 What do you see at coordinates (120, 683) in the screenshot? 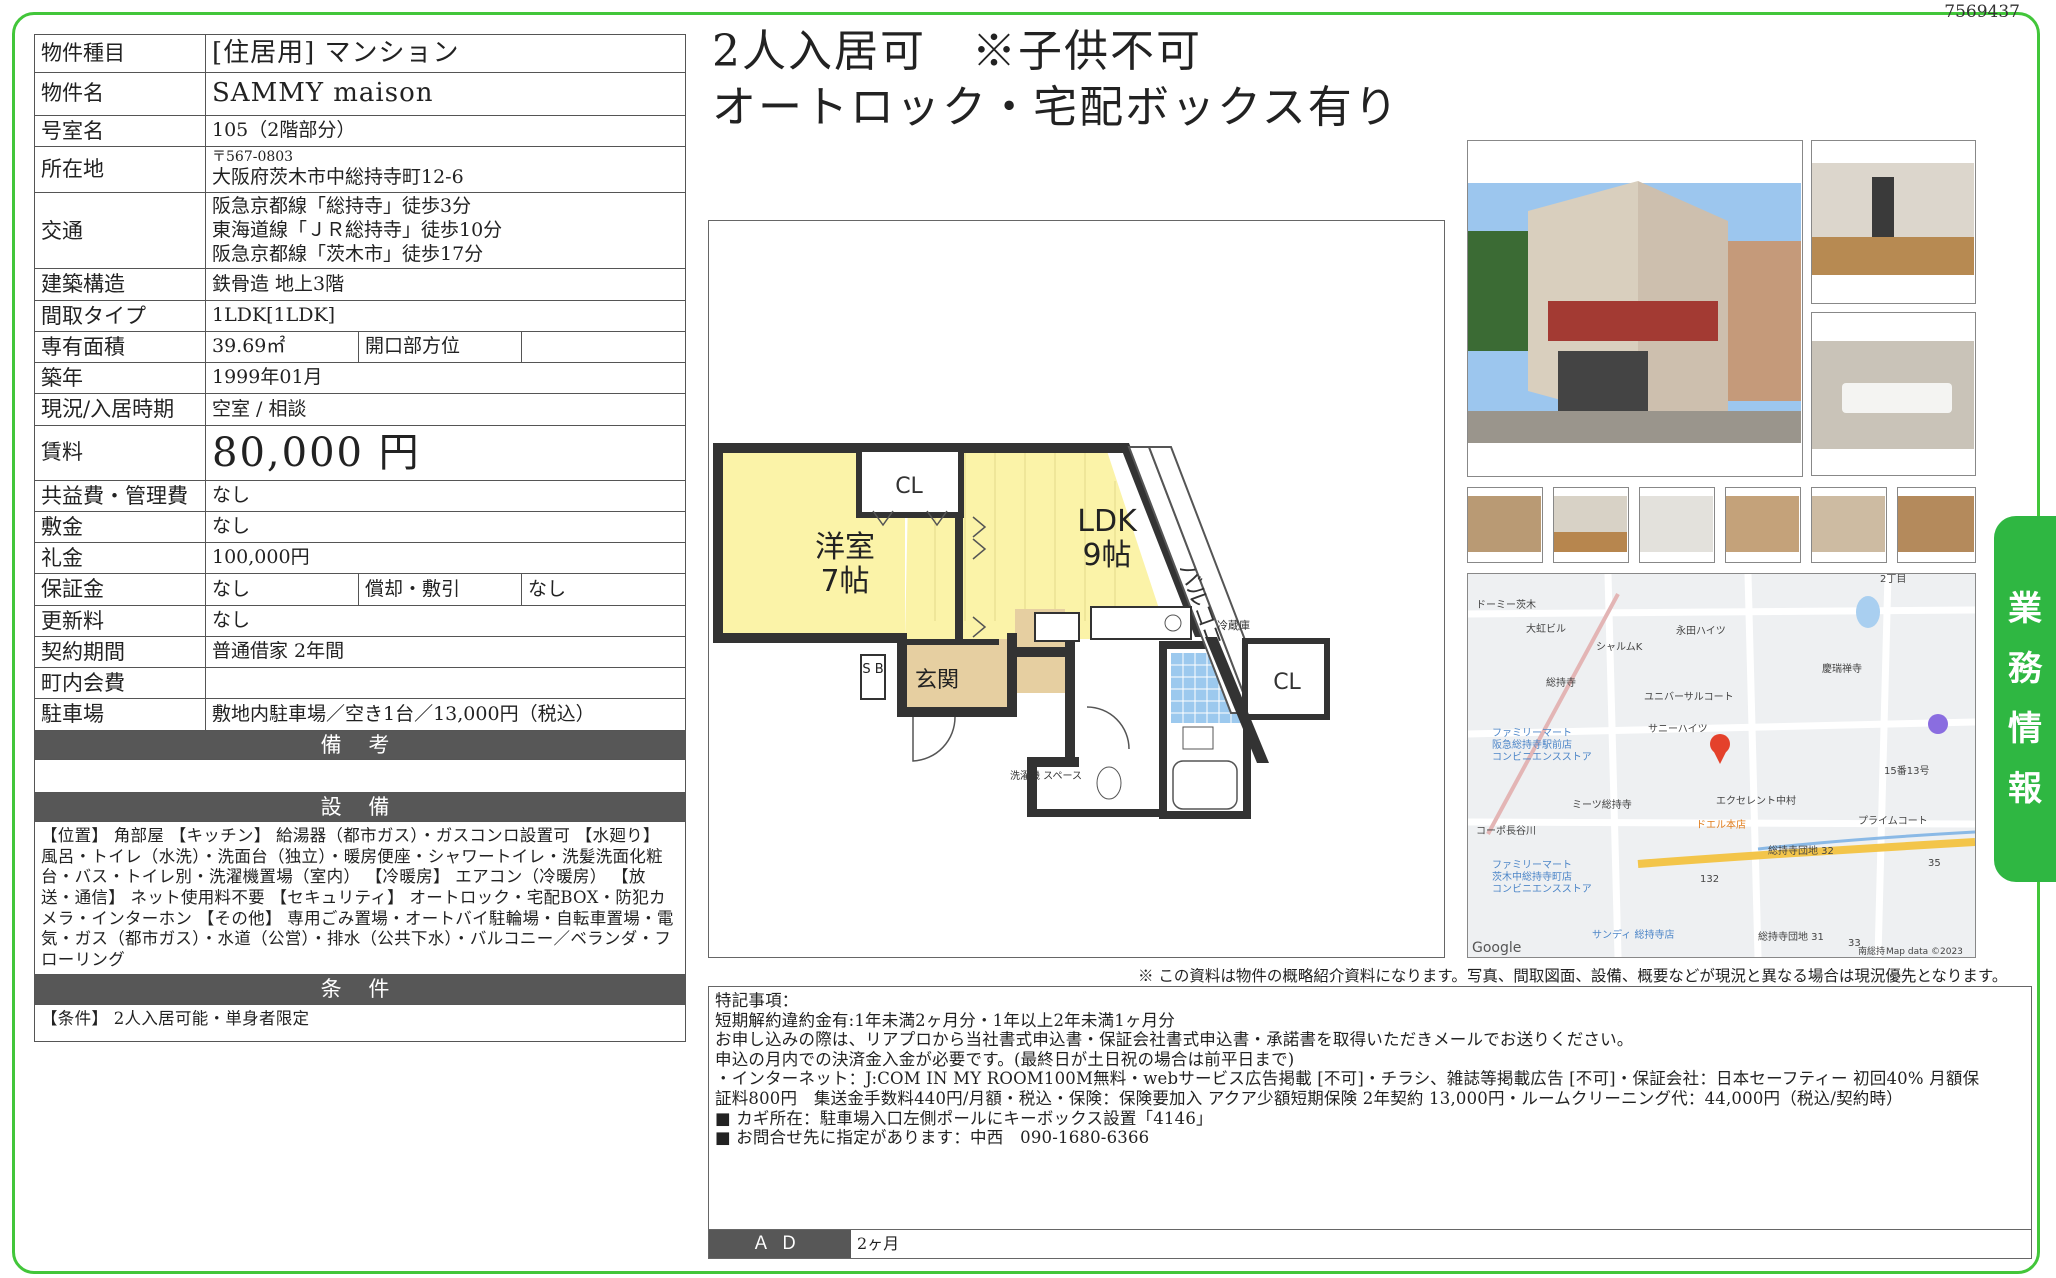
I see `town-fee-label: 町内会費` at bounding box center [120, 683].